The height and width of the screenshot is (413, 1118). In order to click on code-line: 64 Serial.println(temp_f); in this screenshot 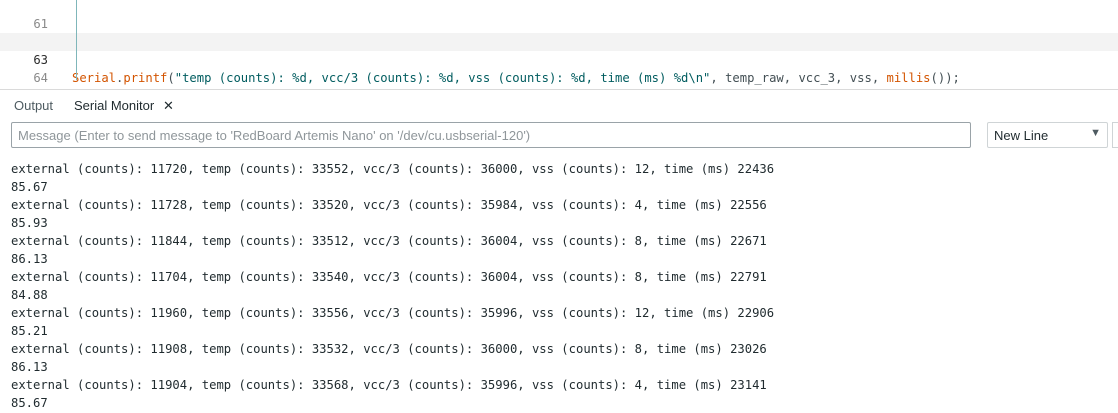, I will do `click(559, 77)`.